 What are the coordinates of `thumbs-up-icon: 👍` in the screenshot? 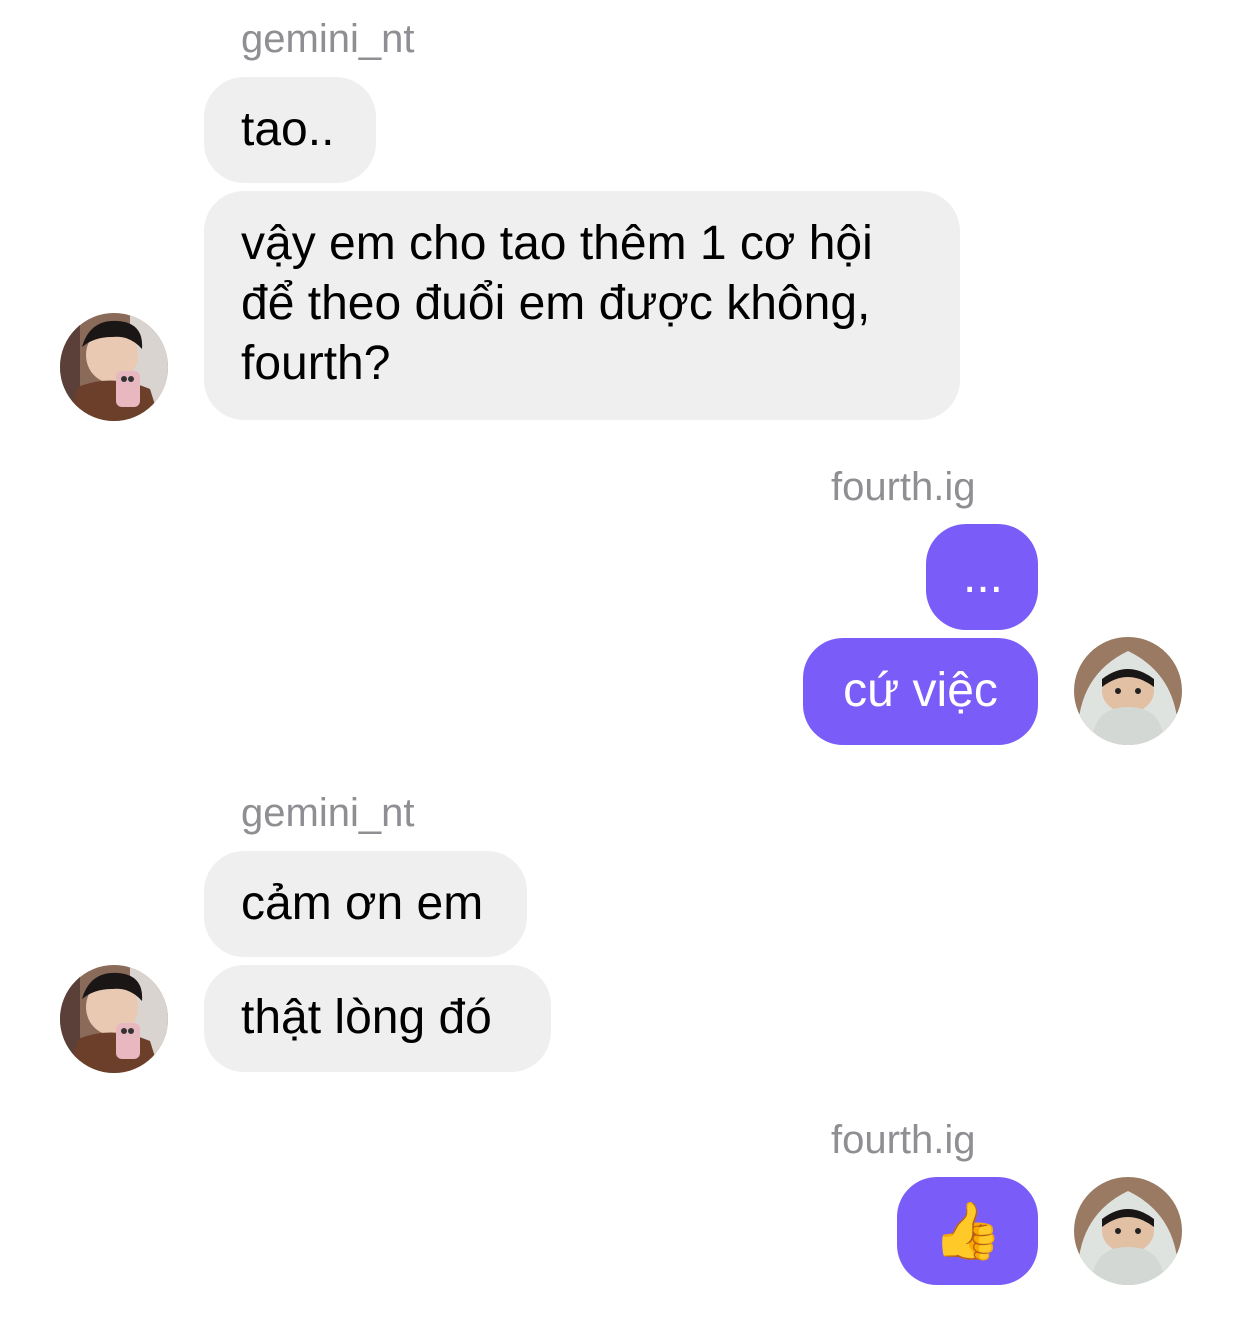 It's located at (967, 1230).